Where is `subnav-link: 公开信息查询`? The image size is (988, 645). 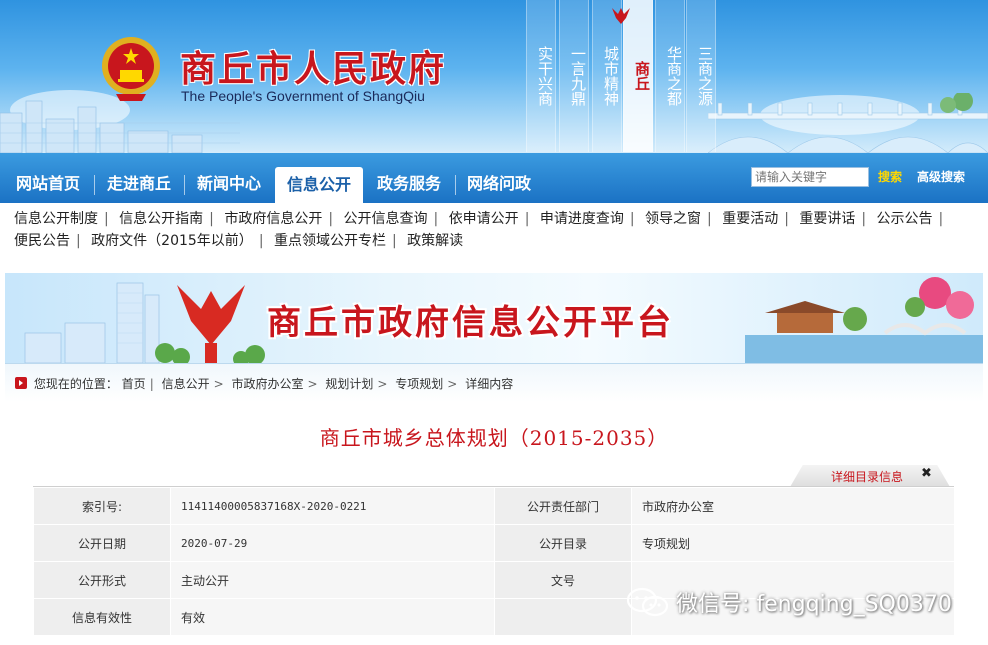 subnav-link: 公开信息查询 is located at coordinates (386, 219).